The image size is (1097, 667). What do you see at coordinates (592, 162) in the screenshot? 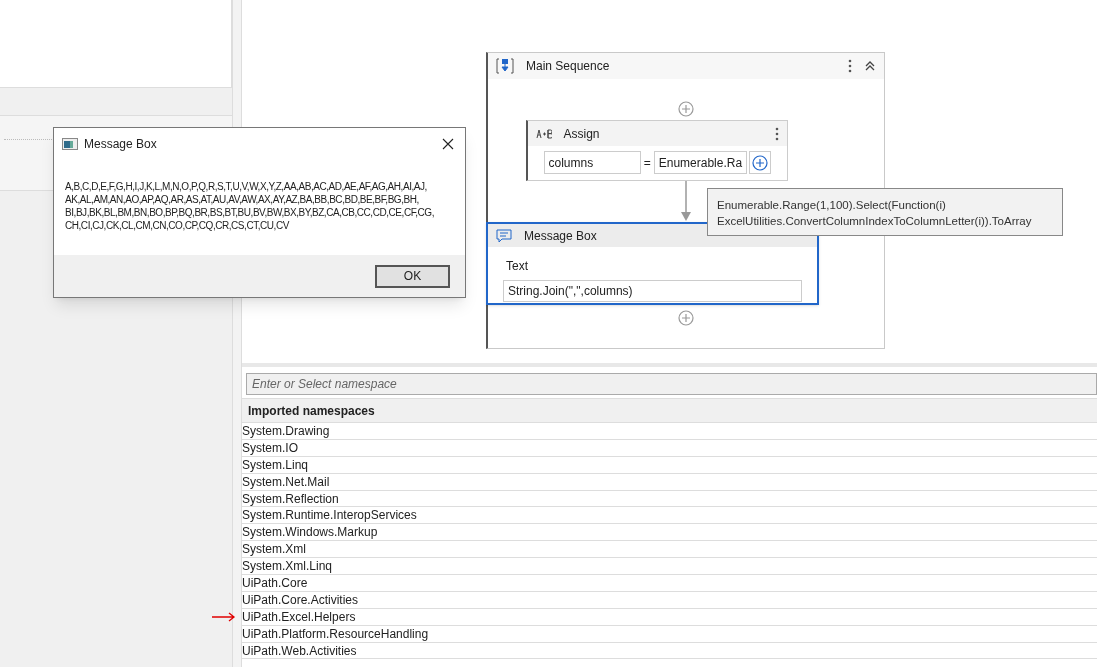
I see `variable-field: columns` at bounding box center [592, 162].